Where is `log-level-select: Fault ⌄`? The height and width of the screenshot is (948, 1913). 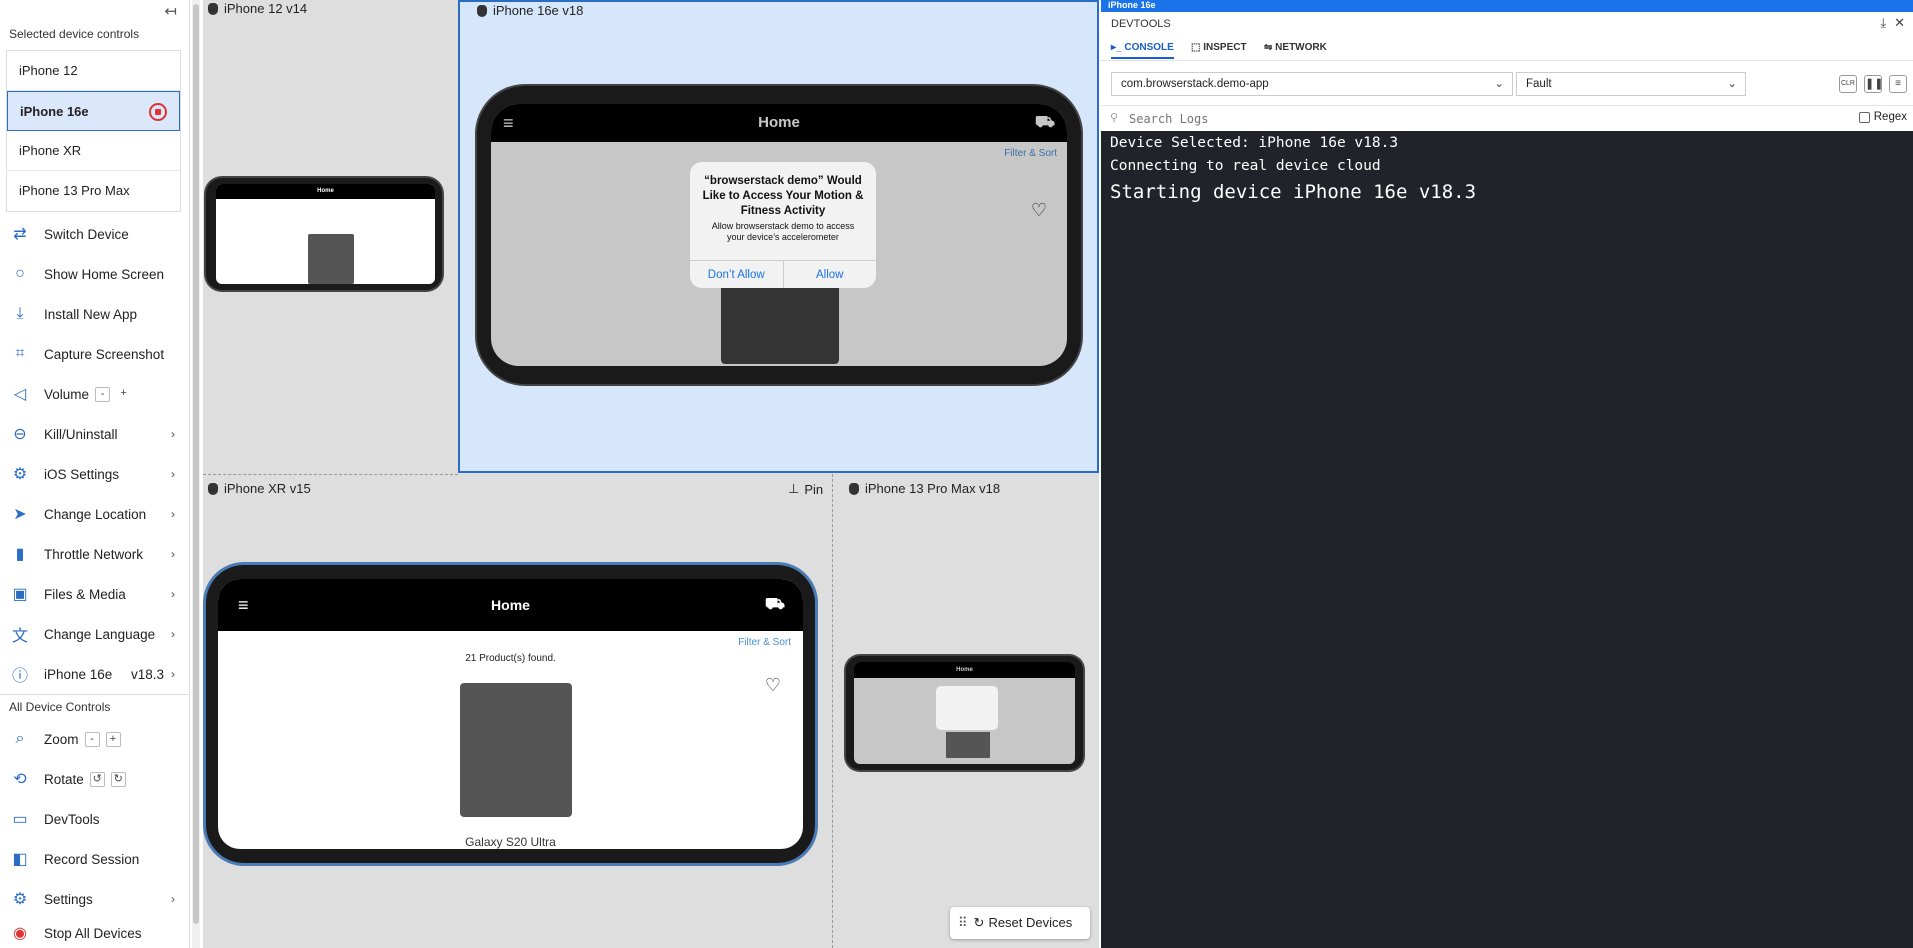
log-level-select: Fault ⌄ is located at coordinates (1631, 84).